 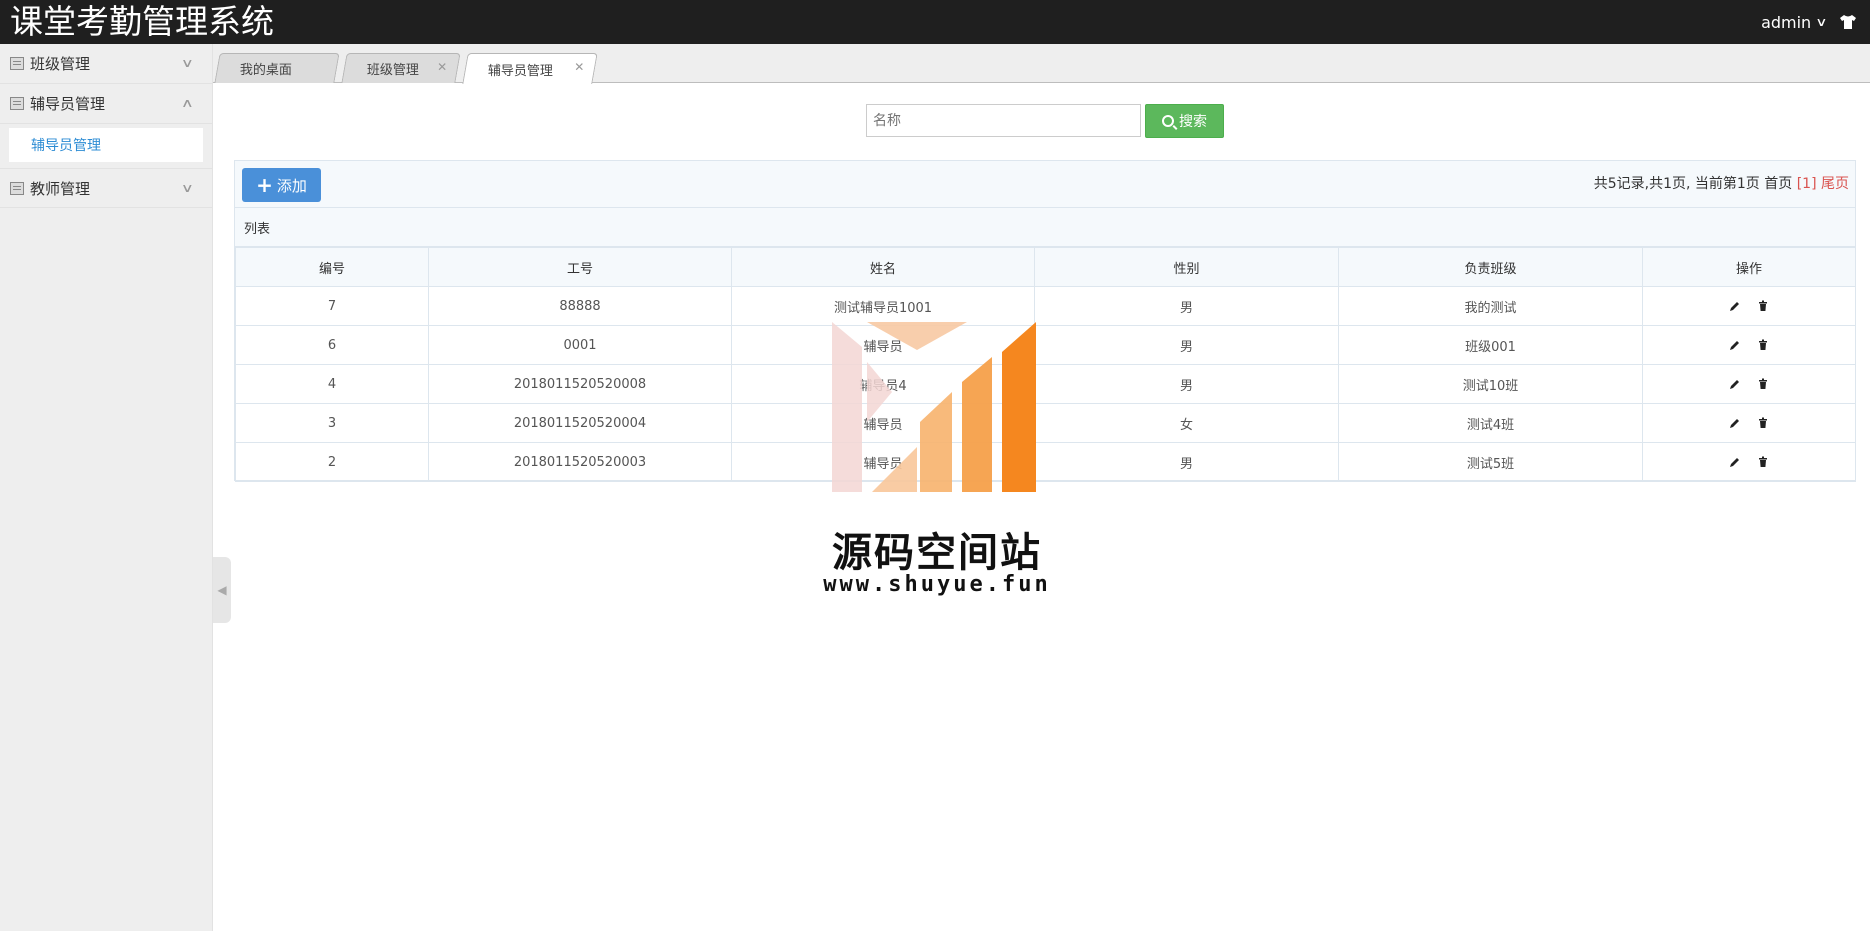 I want to click on watermark-url: www.shuyue.fun, so click(x=937, y=584).